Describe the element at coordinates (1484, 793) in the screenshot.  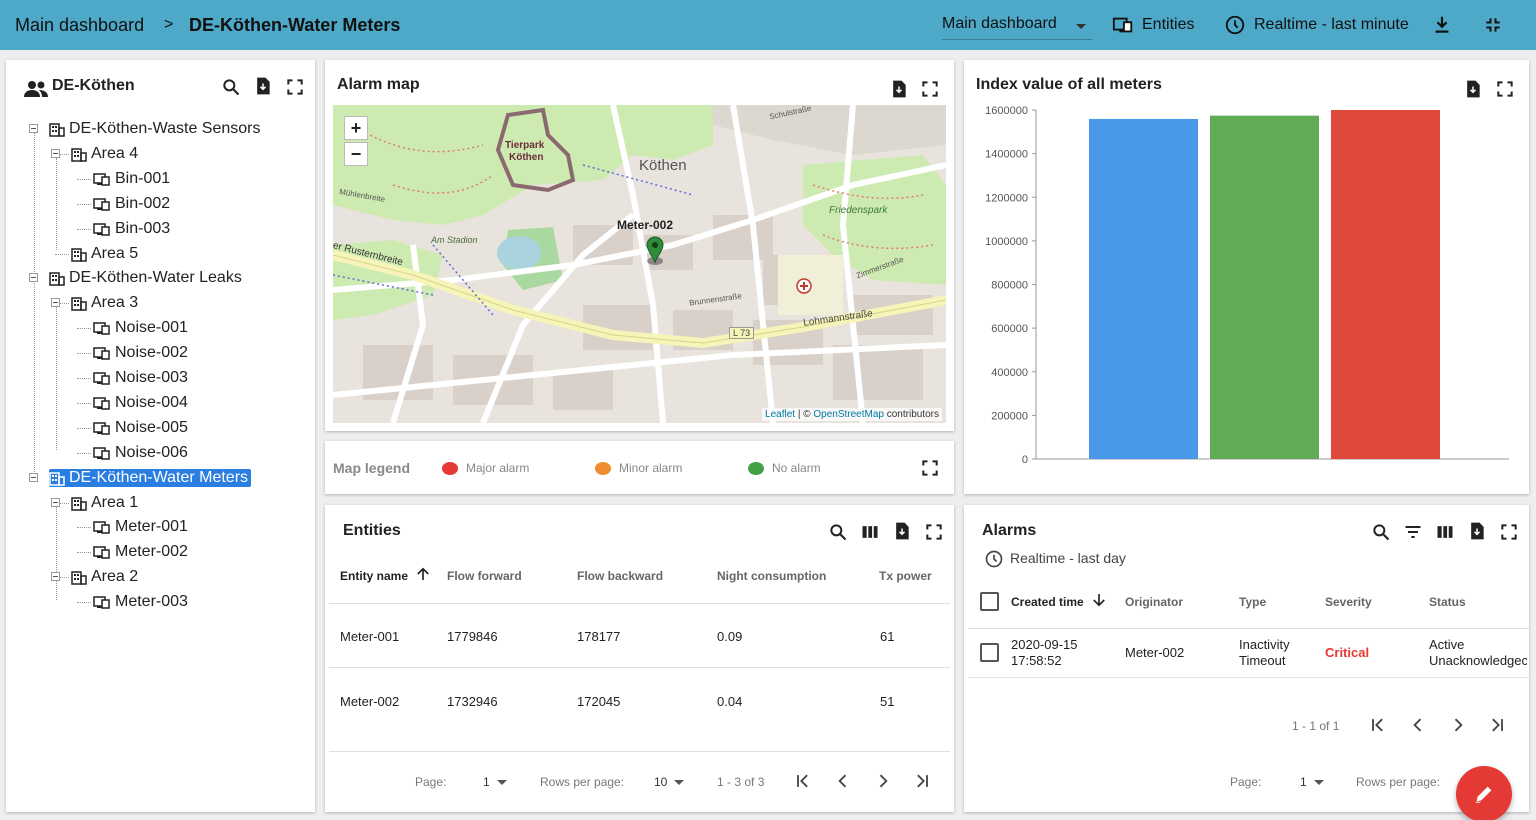
I see `edit-fab-button` at that location.